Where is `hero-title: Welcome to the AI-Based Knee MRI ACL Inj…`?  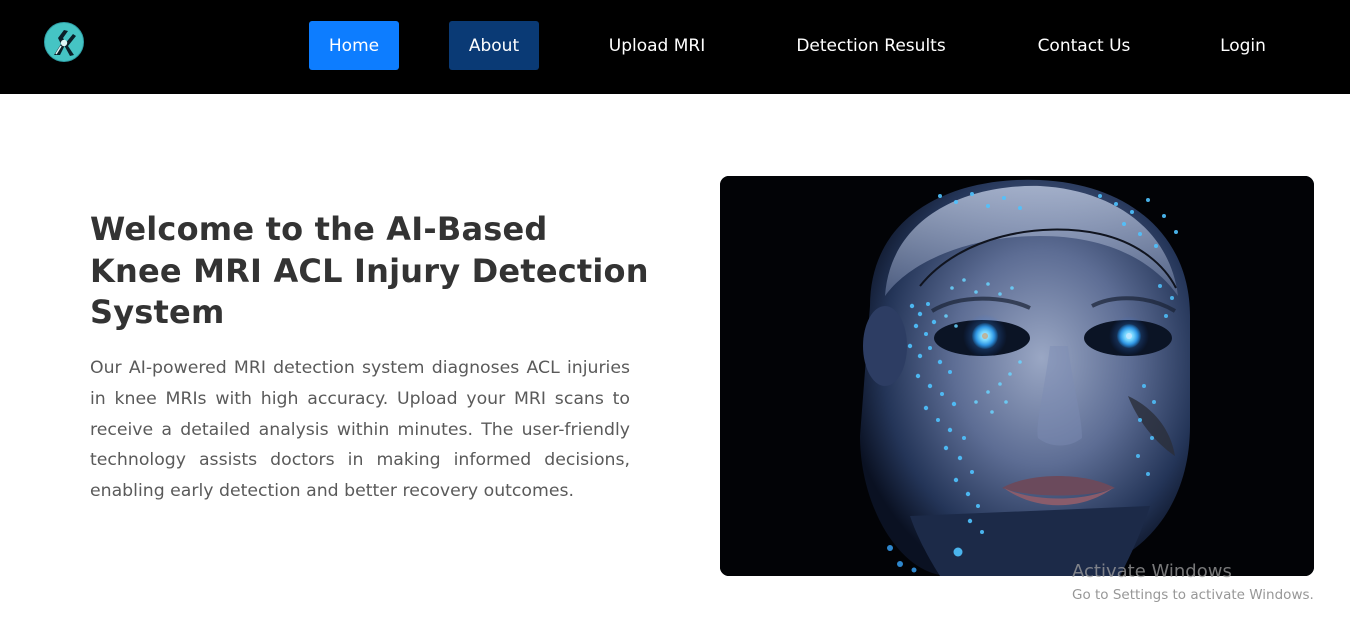
hero-title: Welcome to the AI-Based Knee MRI ACL Inj… is located at coordinates (369, 270).